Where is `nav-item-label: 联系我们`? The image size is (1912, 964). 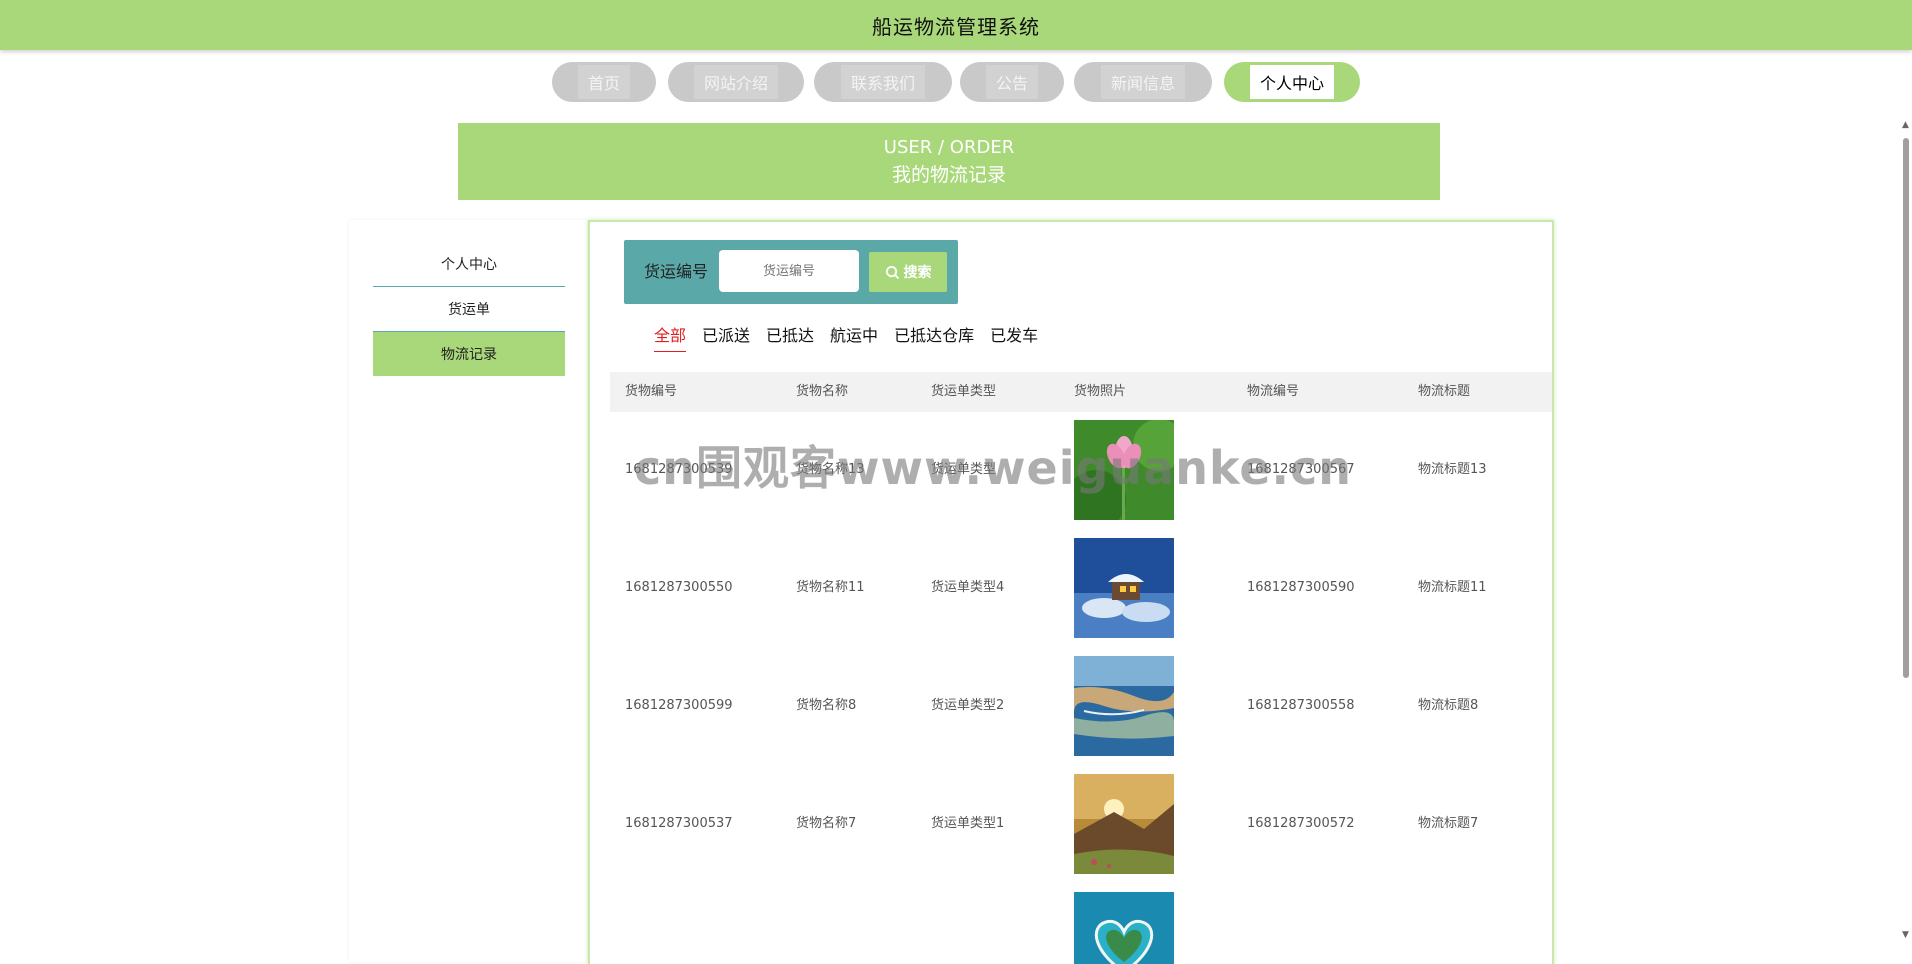 nav-item-label: 联系我们 is located at coordinates (882, 82).